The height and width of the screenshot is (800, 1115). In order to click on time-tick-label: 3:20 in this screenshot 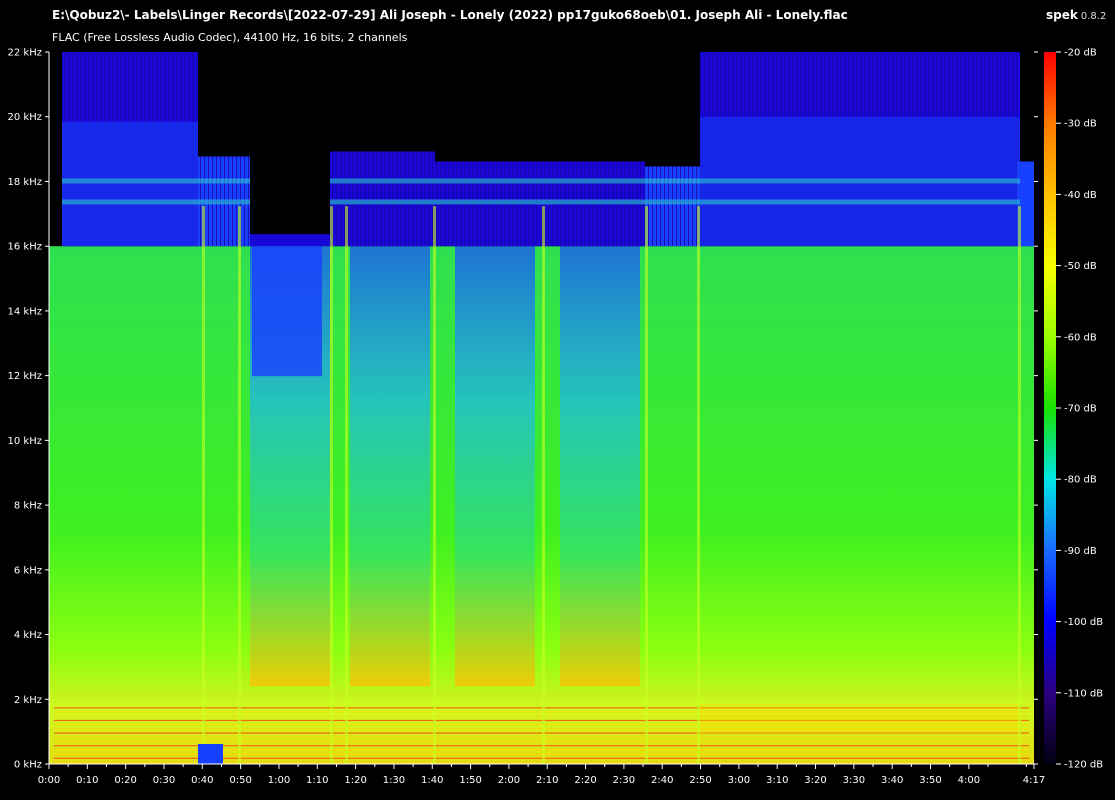, I will do `click(815, 780)`.